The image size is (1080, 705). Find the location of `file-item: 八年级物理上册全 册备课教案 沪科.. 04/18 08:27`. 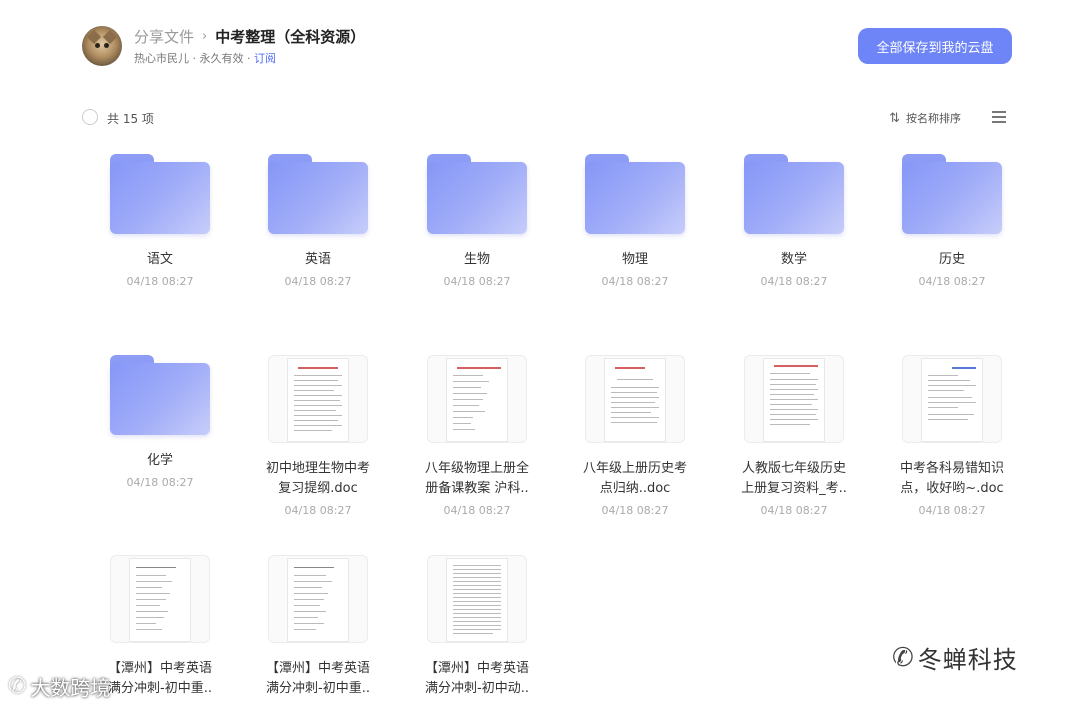

file-item: 八年级物理上册全 册备课教案 沪科.. 04/18 08:27 is located at coordinates (477, 440).